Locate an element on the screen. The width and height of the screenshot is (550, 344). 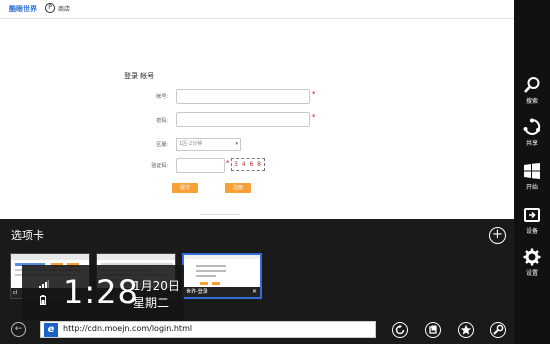
password-required-mark: * is located at coordinates (314, 117).